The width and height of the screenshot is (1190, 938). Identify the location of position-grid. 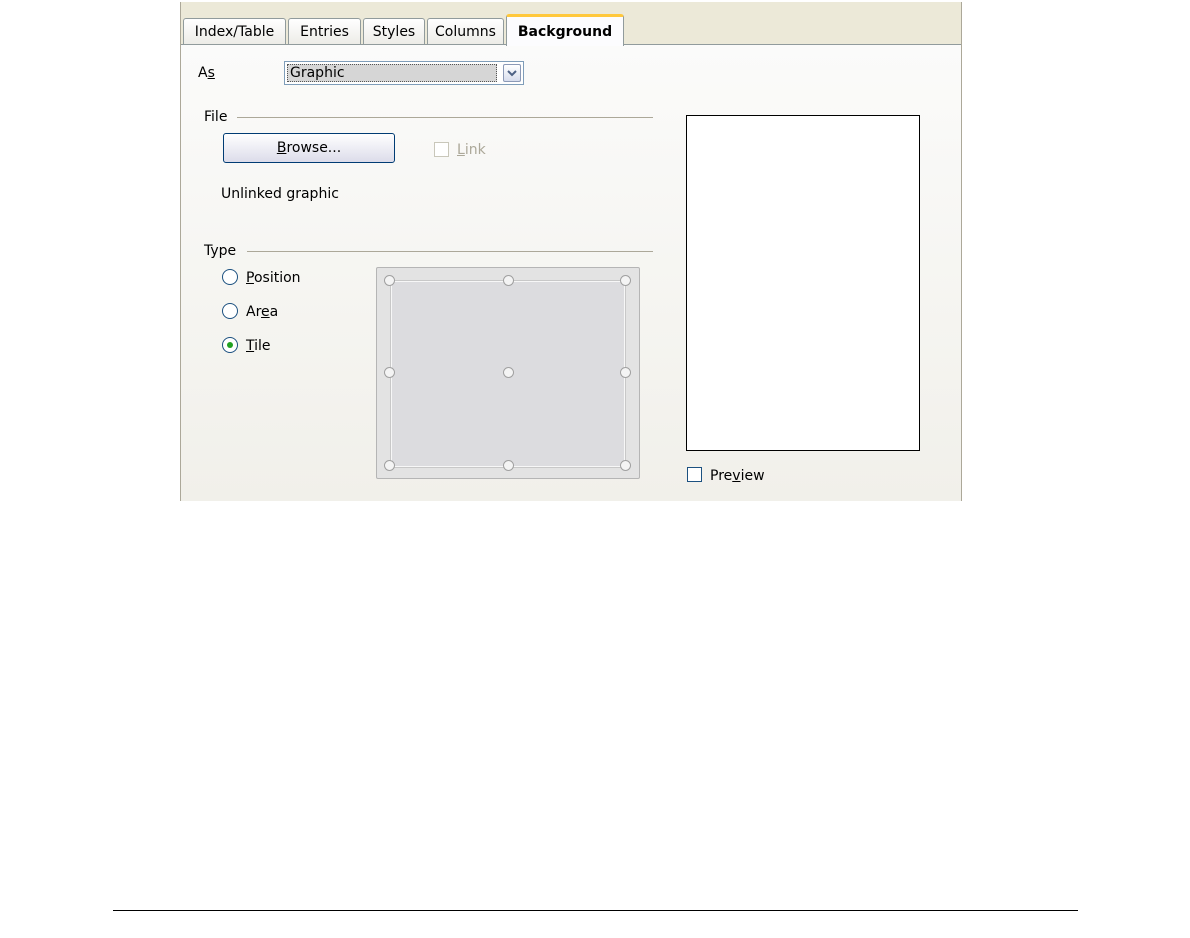
(508, 373).